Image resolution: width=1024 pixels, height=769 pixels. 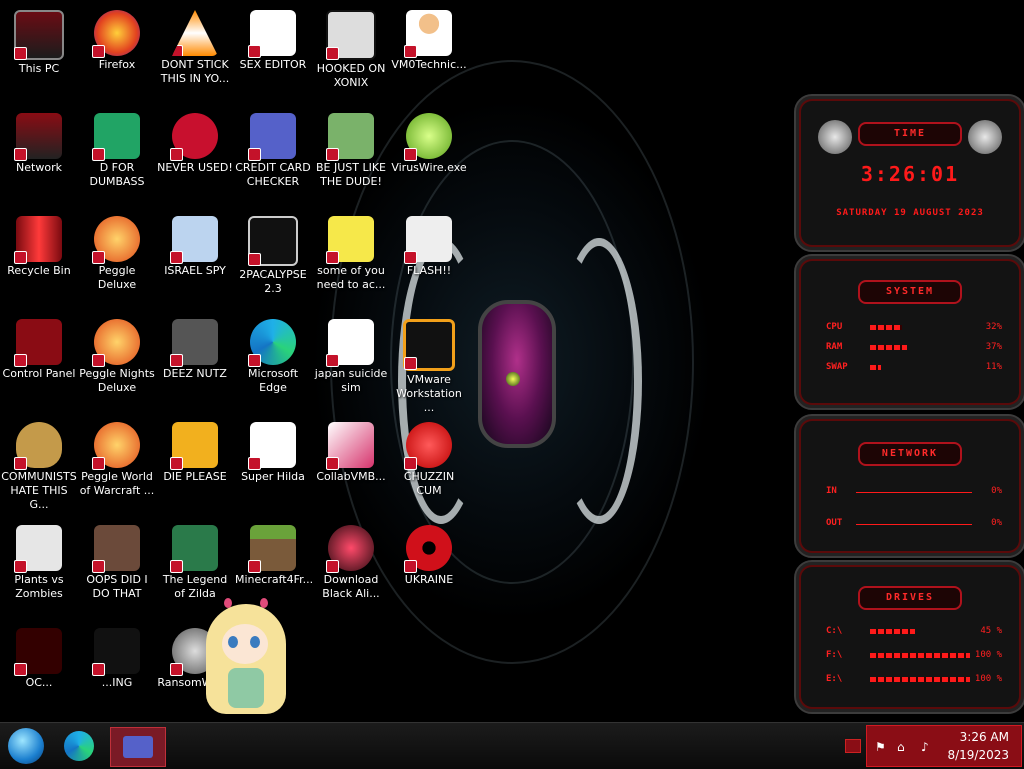 What do you see at coordinates (853, 746) in the screenshot?
I see `show-hidden-icons-button` at bounding box center [853, 746].